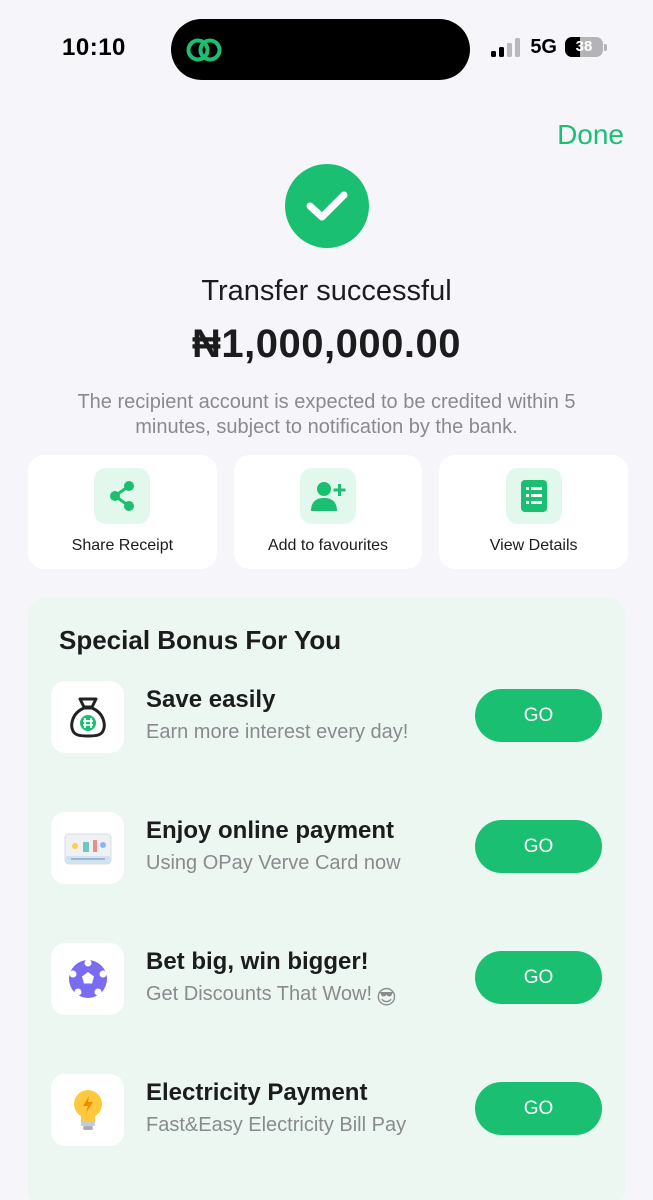  I want to click on success-check-icon, so click(327, 206).